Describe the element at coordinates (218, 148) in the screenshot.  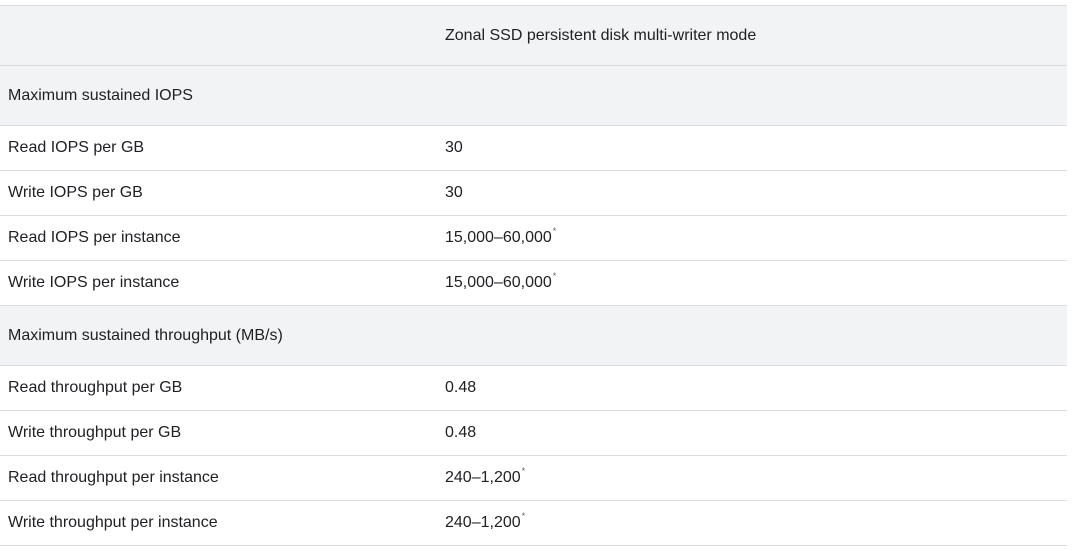
I see `row-label: Read IOPS per GB` at that location.